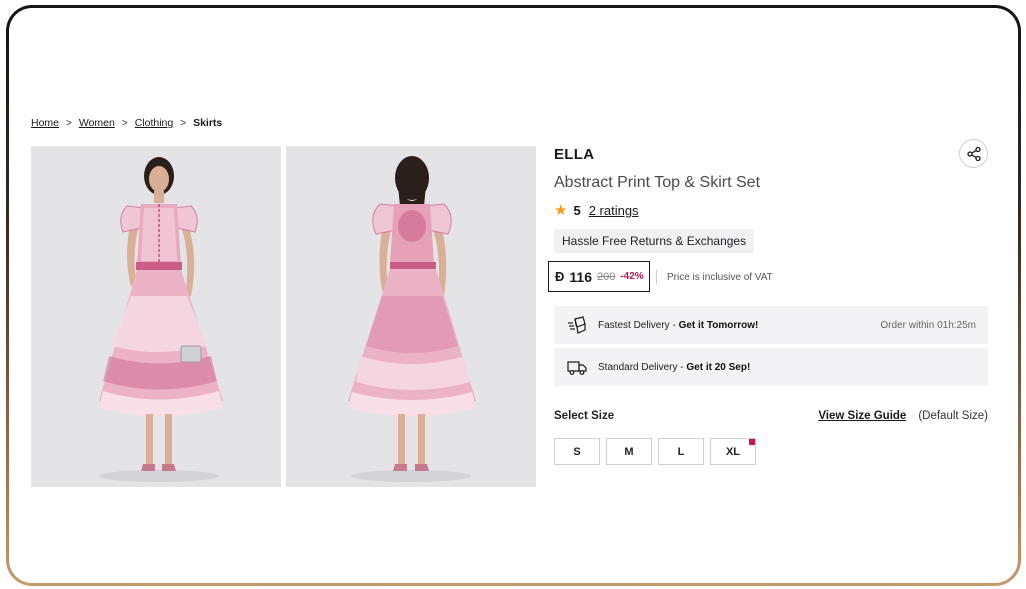 This screenshot has height=589, width=1026. Describe the element at coordinates (654, 241) in the screenshot. I see `returns-badge: Hassle Free Returns & Exchanges` at that location.